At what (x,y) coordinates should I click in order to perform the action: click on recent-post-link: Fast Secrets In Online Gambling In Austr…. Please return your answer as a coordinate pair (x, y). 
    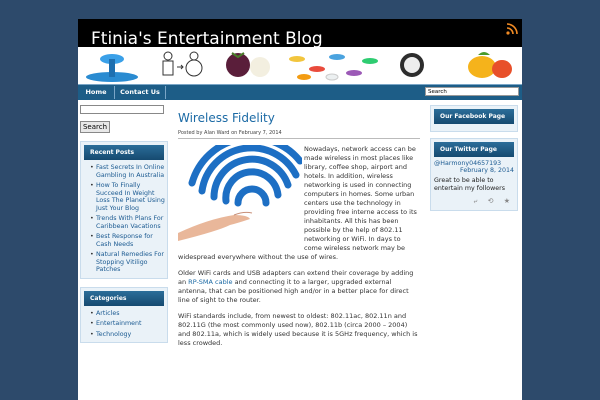
    Looking at the image, I should click on (128, 171).